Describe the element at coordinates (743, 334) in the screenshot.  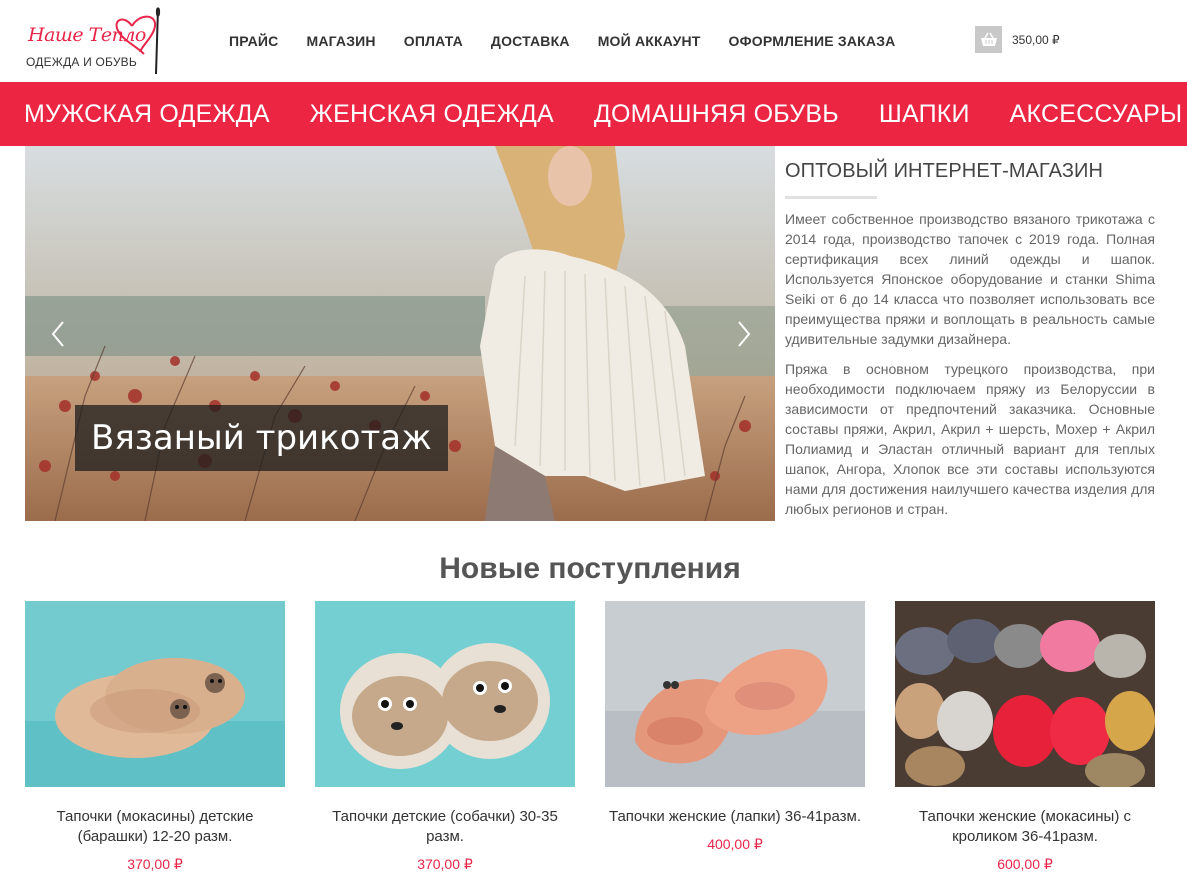
I see `chevron-right-icon` at that location.